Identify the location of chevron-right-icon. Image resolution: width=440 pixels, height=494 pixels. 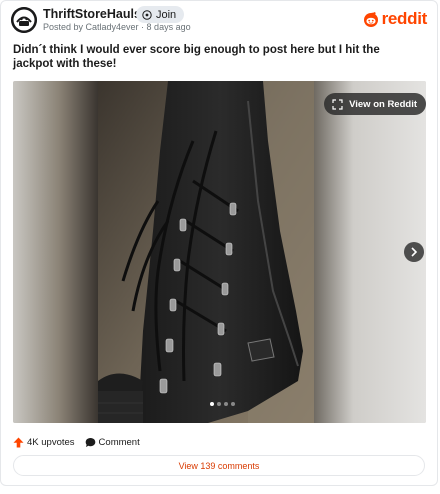
(414, 252).